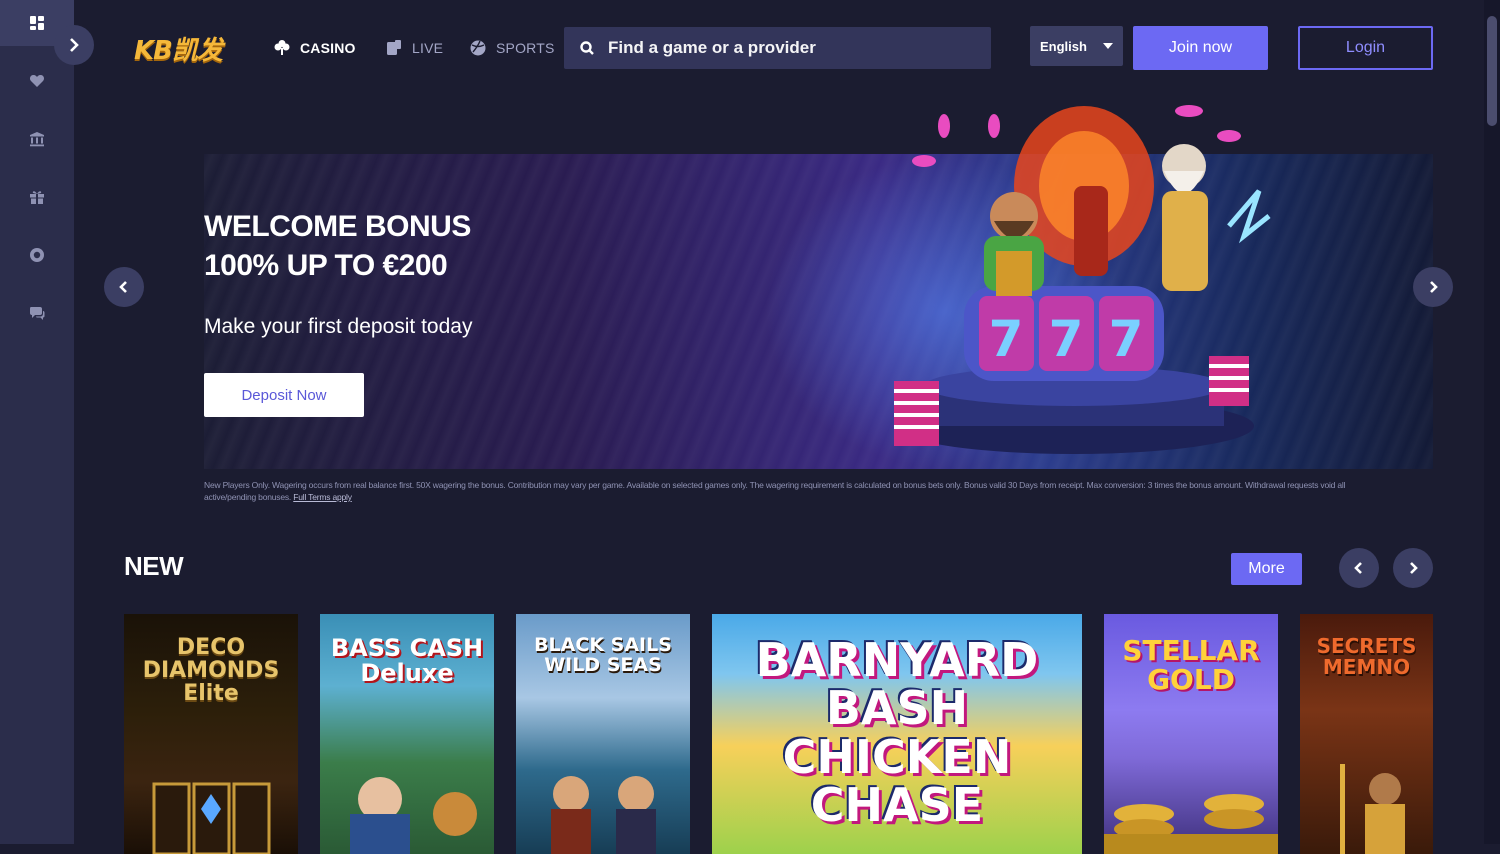 Image resolution: width=1500 pixels, height=854 pixels. Describe the element at coordinates (1492, 422) in the screenshot. I see `page-scrollbar` at that location.